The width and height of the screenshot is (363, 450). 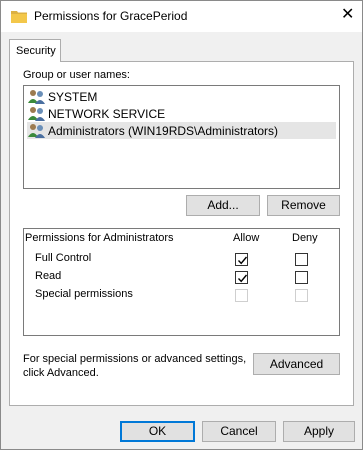 I want to click on allow-checkbox-full-control, so click(x=241, y=259).